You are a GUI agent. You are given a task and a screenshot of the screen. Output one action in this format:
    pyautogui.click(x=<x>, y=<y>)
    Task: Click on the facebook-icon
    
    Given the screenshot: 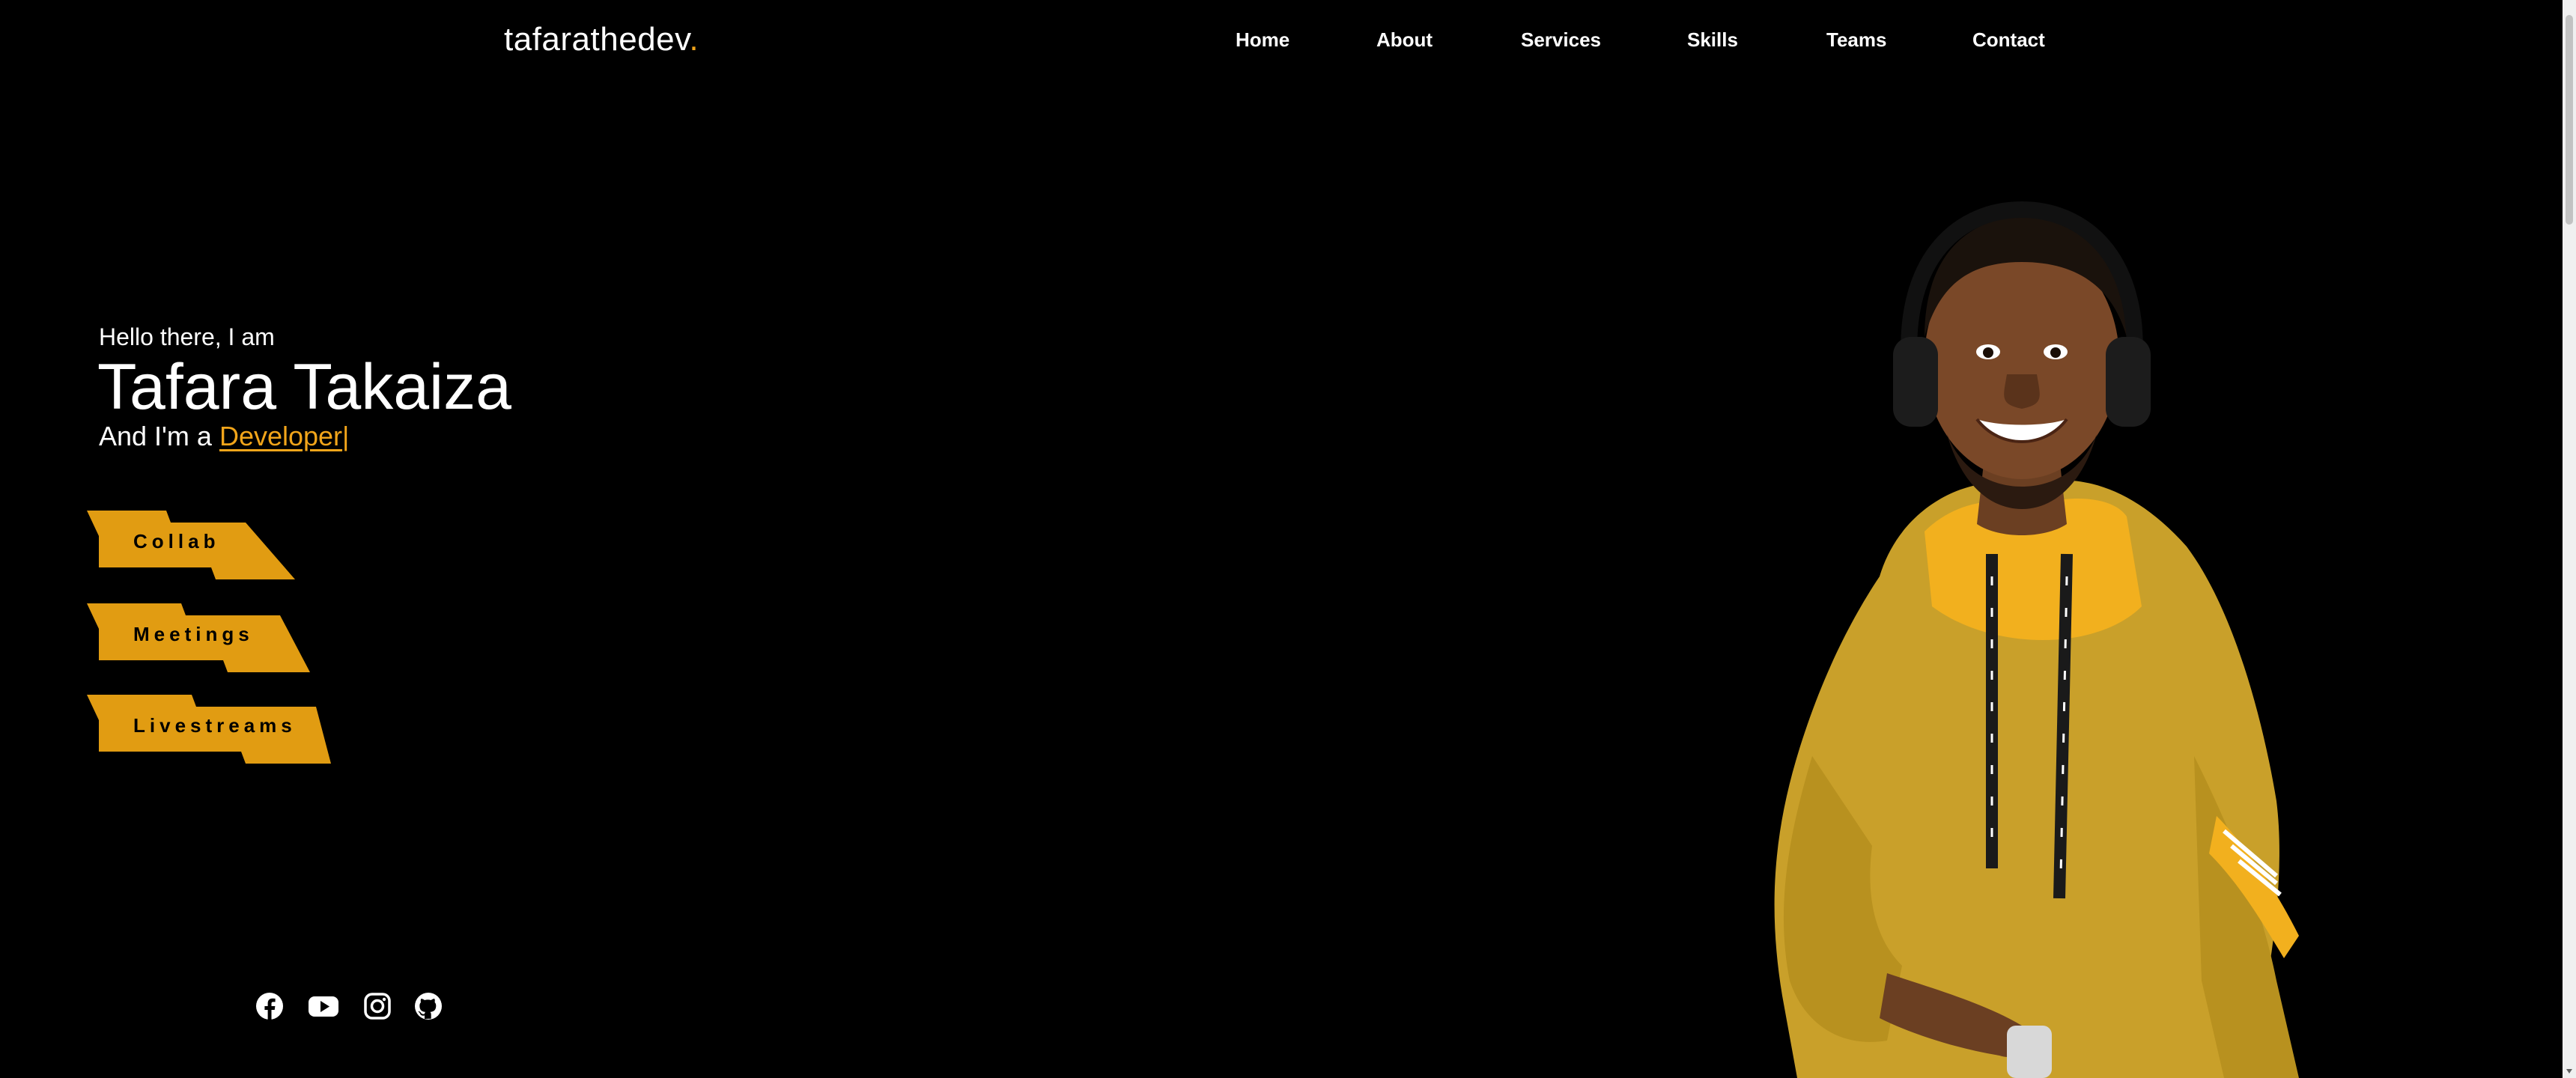 What is the action you would take?
    pyautogui.click(x=269, y=1006)
    